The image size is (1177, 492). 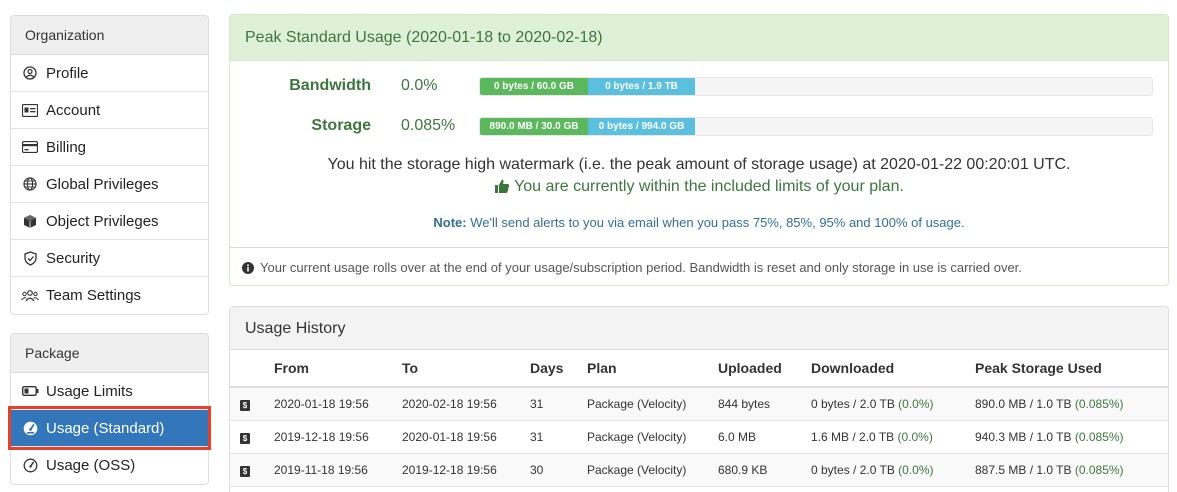 I want to click on thumbs-up-icon, so click(x=502, y=186).